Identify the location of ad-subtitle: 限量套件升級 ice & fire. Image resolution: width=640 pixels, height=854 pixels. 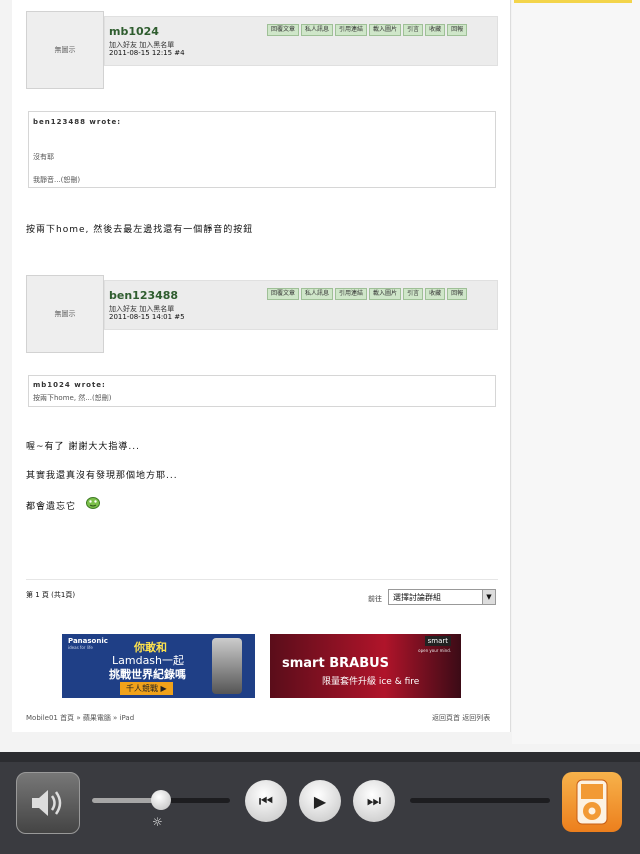
(371, 682).